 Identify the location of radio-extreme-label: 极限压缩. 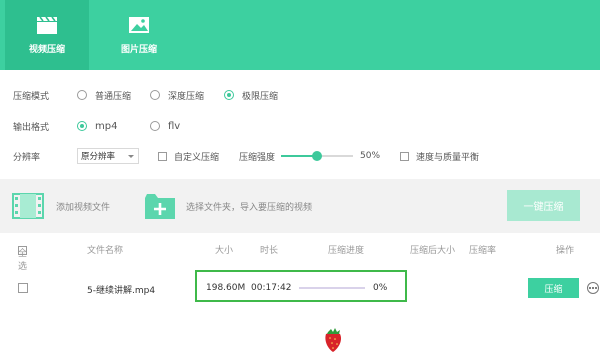
(260, 96).